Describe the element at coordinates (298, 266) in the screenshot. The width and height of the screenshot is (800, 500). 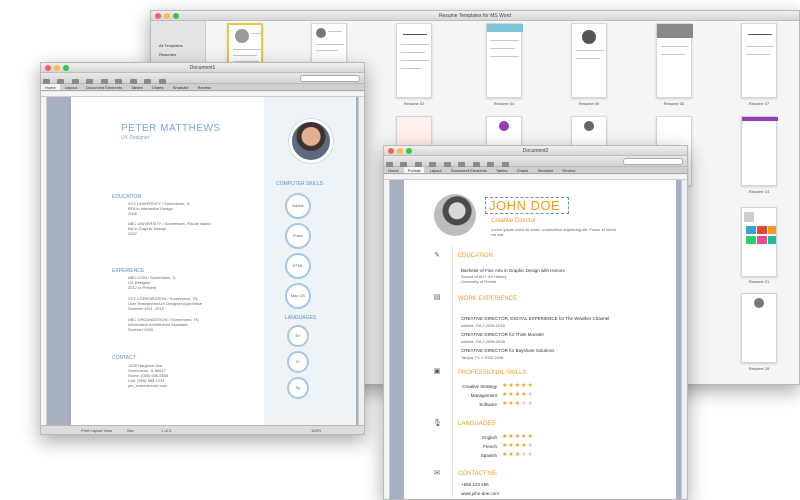
I see `skill-badge: HTML` at that location.